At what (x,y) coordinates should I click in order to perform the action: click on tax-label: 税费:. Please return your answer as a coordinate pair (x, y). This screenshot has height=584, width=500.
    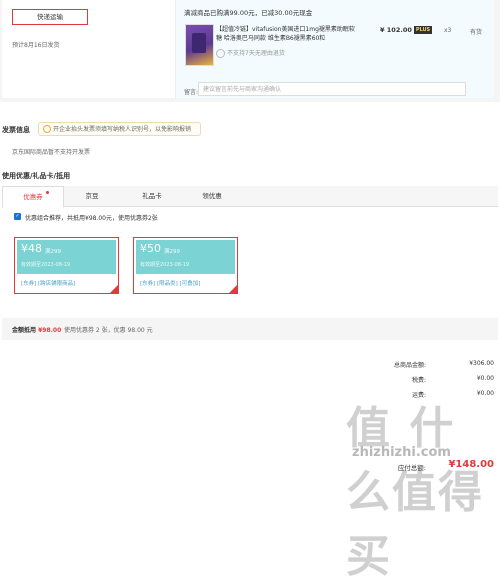
    Looking at the image, I should click on (418, 380).